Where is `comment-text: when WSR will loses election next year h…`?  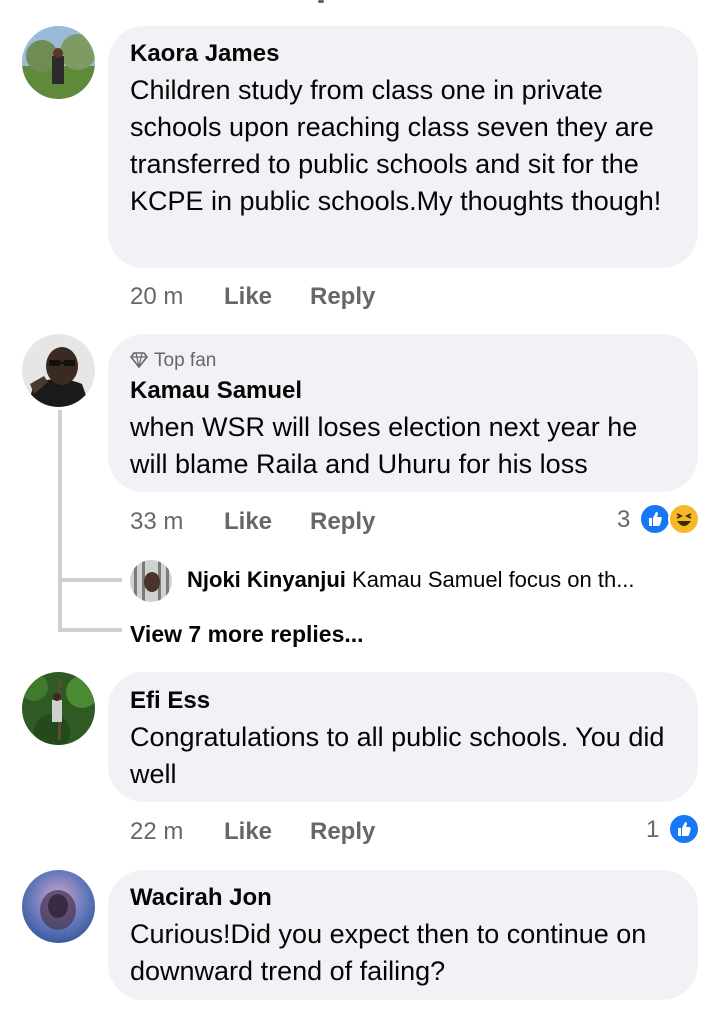
comment-text: when WSR will loses election next year h… is located at coordinates (384, 445).